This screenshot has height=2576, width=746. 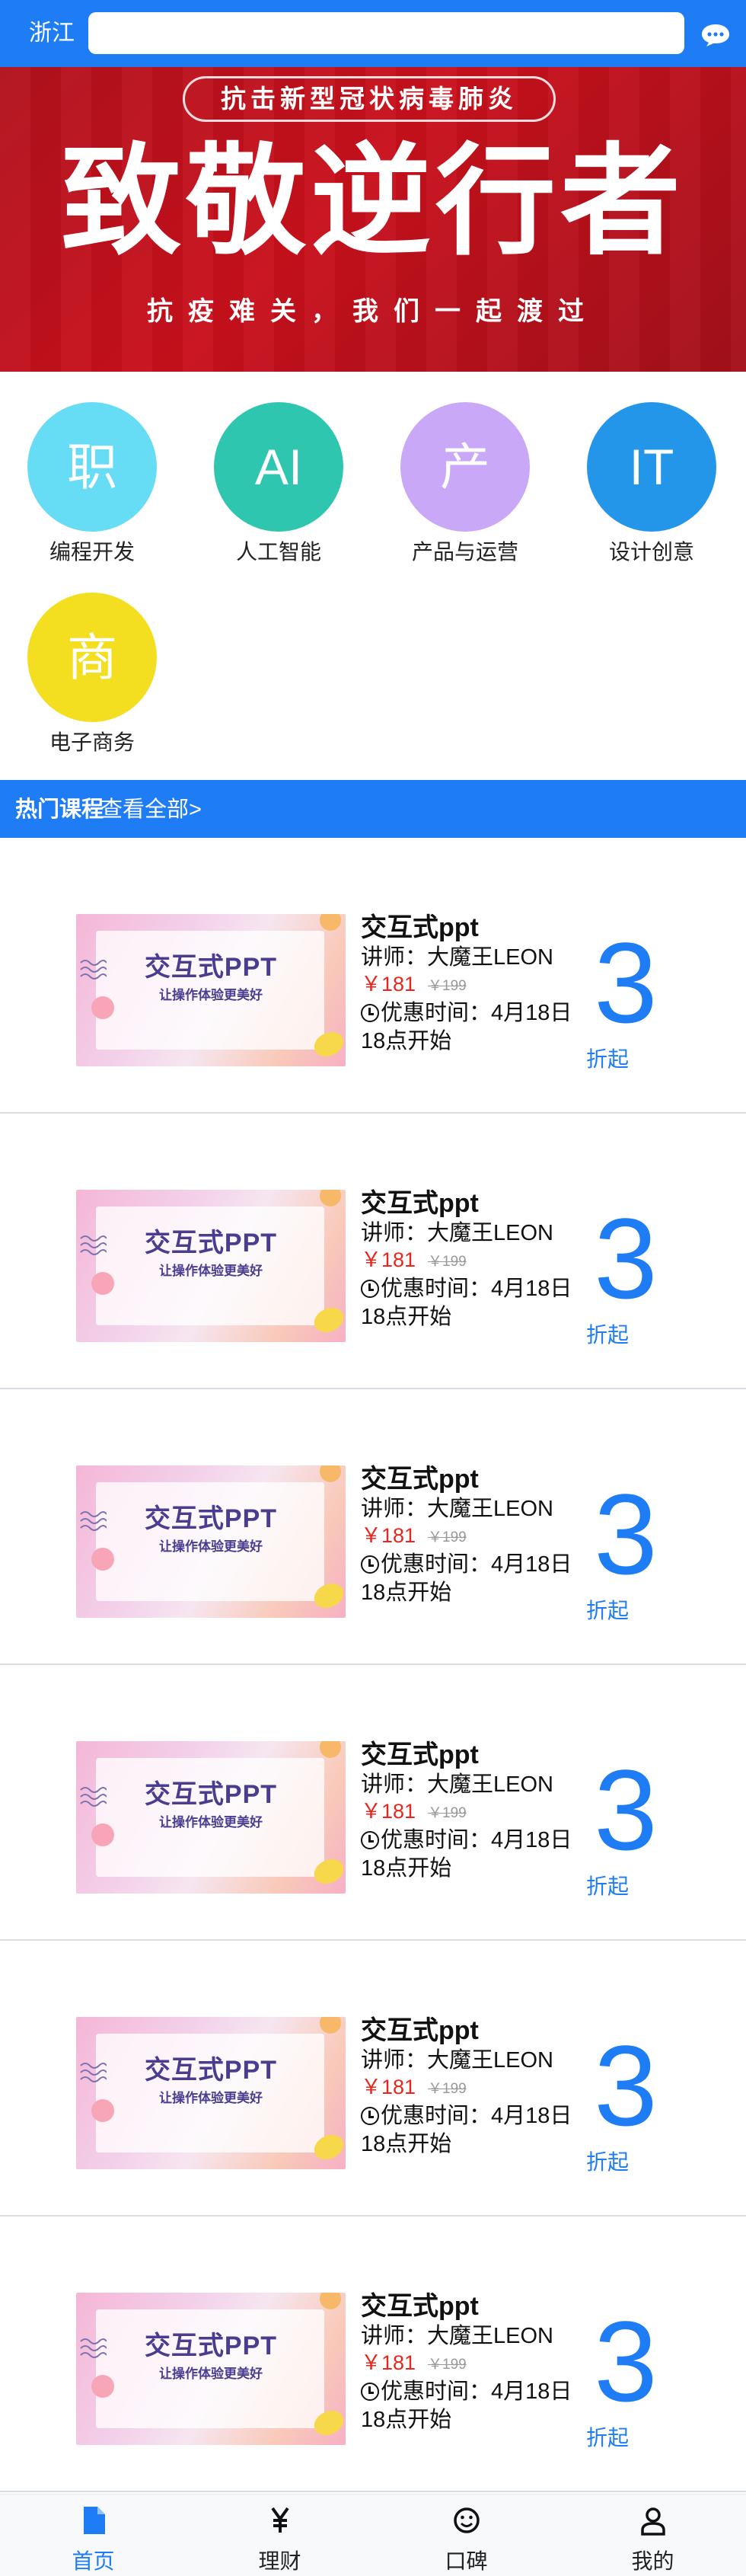 I want to click on top-bar: 浙江, so click(x=373, y=34).